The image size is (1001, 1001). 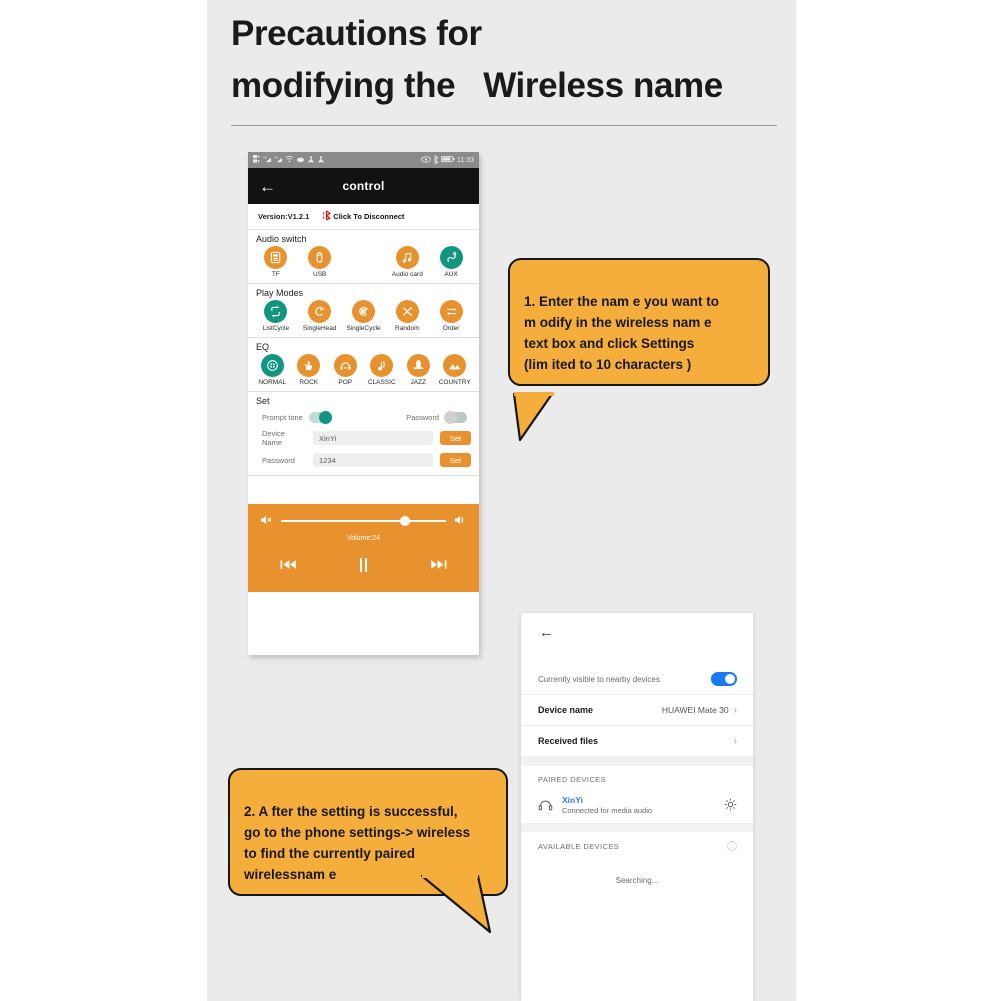 I want to click on play-mode-item-random: Random, so click(x=407, y=316).